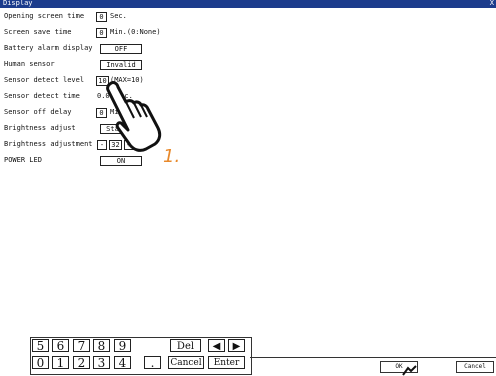 The width and height of the screenshot is (496, 376). What do you see at coordinates (101, 17) in the screenshot?
I see `opening-screen-time-input: 0` at bounding box center [101, 17].